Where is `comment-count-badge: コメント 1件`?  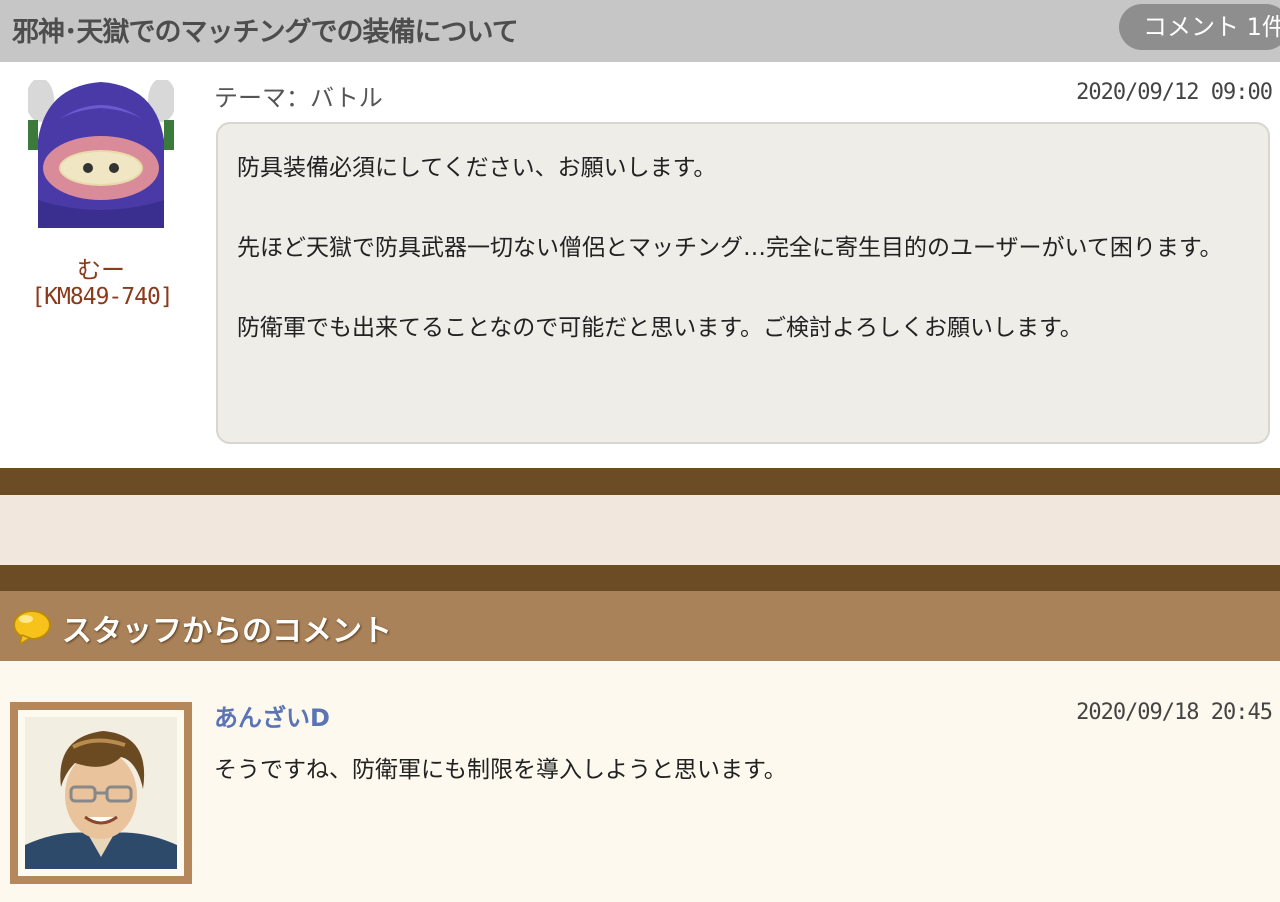 comment-count-badge: コメント 1件 is located at coordinates (1199, 27).